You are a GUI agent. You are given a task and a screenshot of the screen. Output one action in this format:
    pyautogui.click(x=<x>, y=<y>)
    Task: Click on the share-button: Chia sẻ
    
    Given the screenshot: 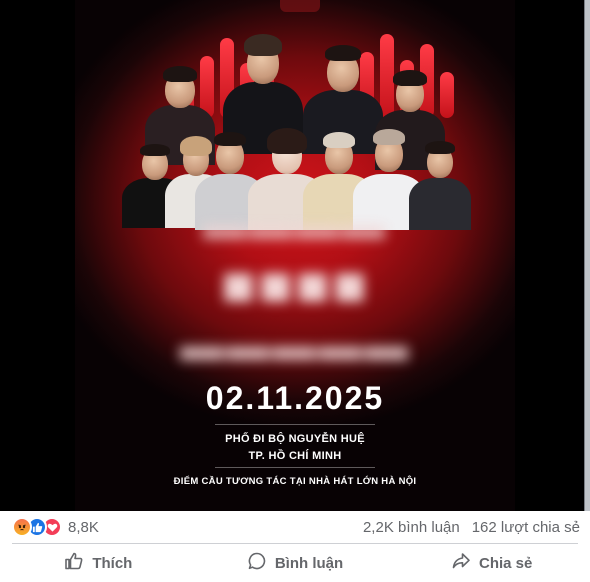 What is the action you would take?
    pyautogui.click(x=491, y=563)
    